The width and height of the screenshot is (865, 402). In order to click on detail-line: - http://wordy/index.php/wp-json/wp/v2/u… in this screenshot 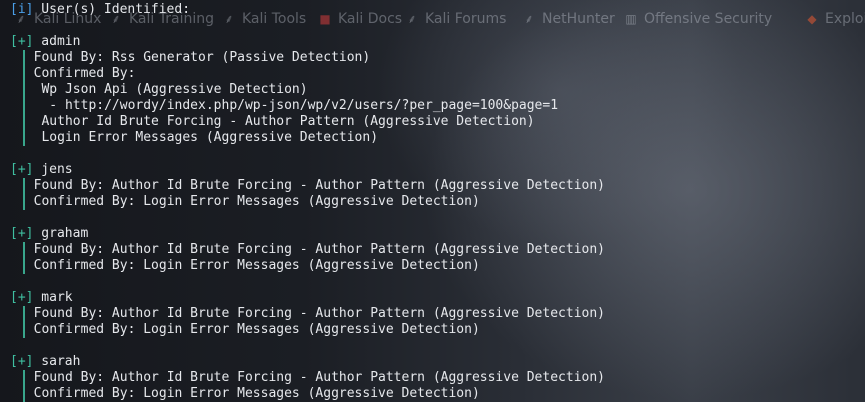, I will do `click(288, 105)`.